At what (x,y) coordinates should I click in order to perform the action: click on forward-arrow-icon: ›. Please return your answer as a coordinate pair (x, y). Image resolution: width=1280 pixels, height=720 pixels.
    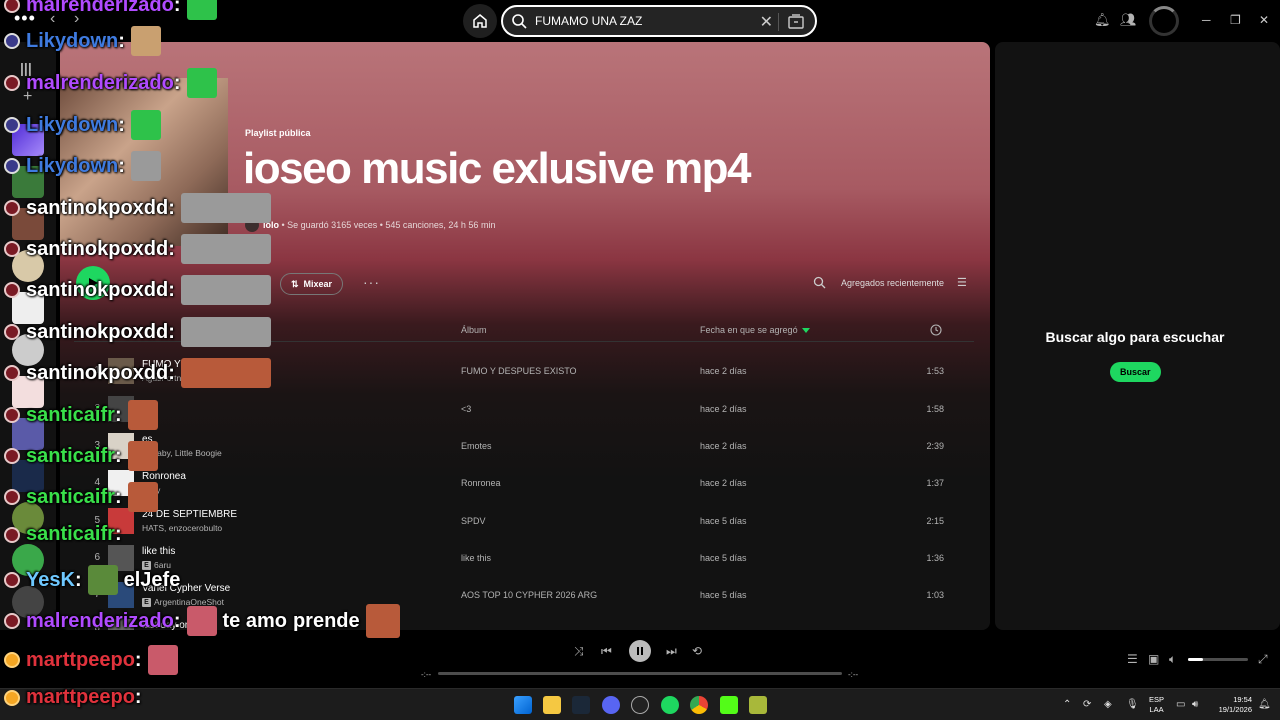
    Looking at the image, I should click on (76, 19).